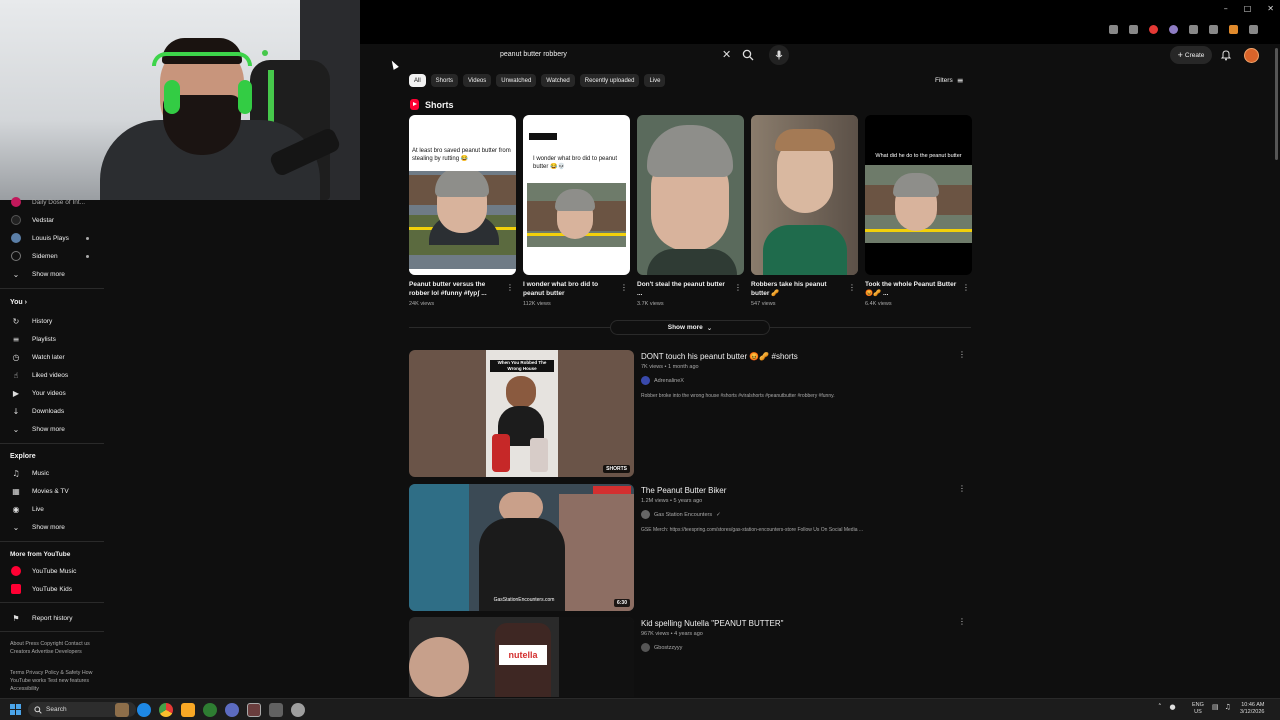  I want to click on filters-button: Filters ≡, so click(949, 80).